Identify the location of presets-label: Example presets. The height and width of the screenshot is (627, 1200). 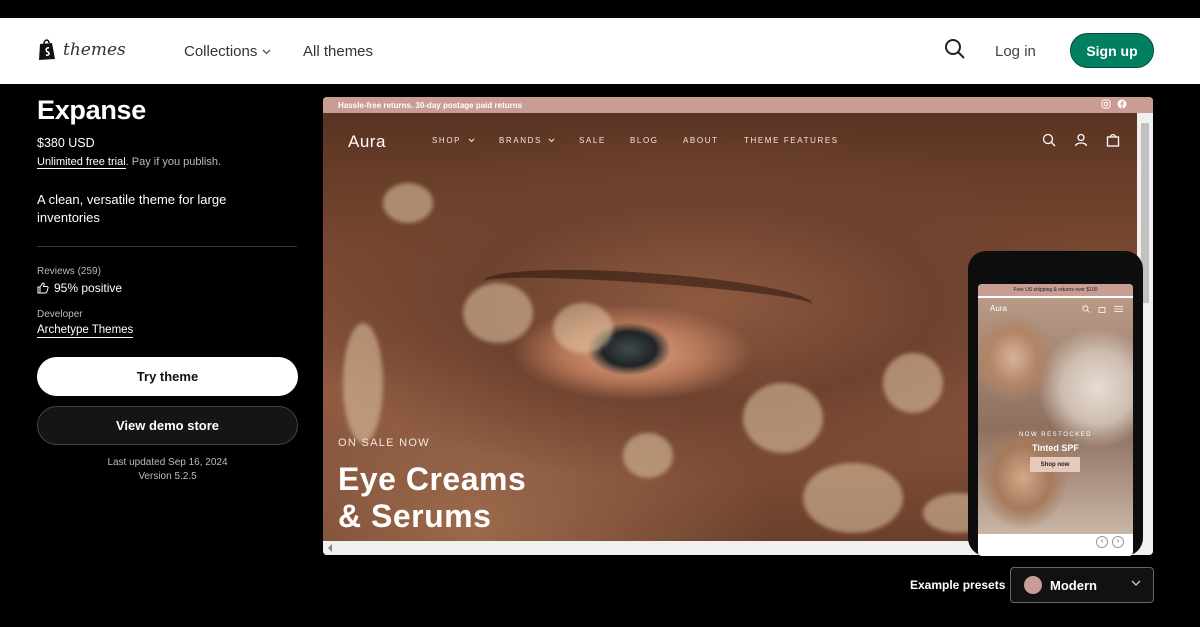
(958, 585).